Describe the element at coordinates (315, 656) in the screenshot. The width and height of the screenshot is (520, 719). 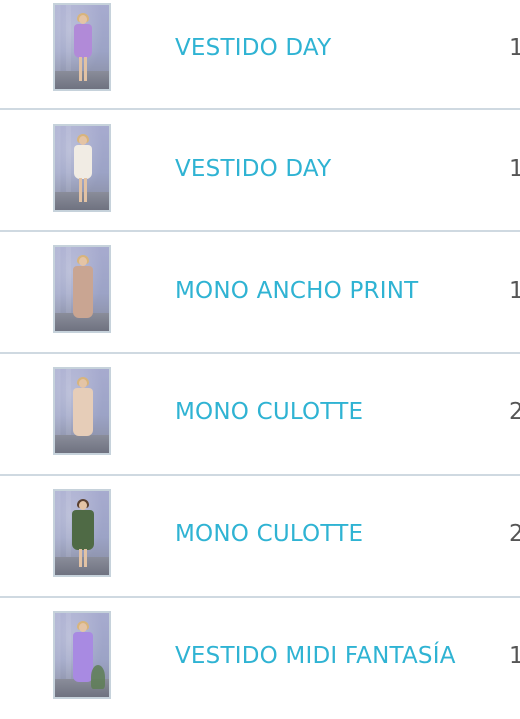
I see `product-name-link: VESTIDO MIDI FANTASÍA` at that location.